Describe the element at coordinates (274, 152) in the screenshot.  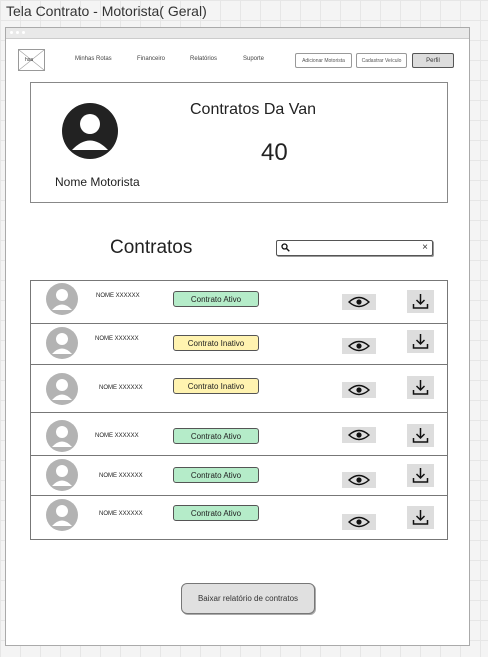
I see `contract-count: 40` at that location.